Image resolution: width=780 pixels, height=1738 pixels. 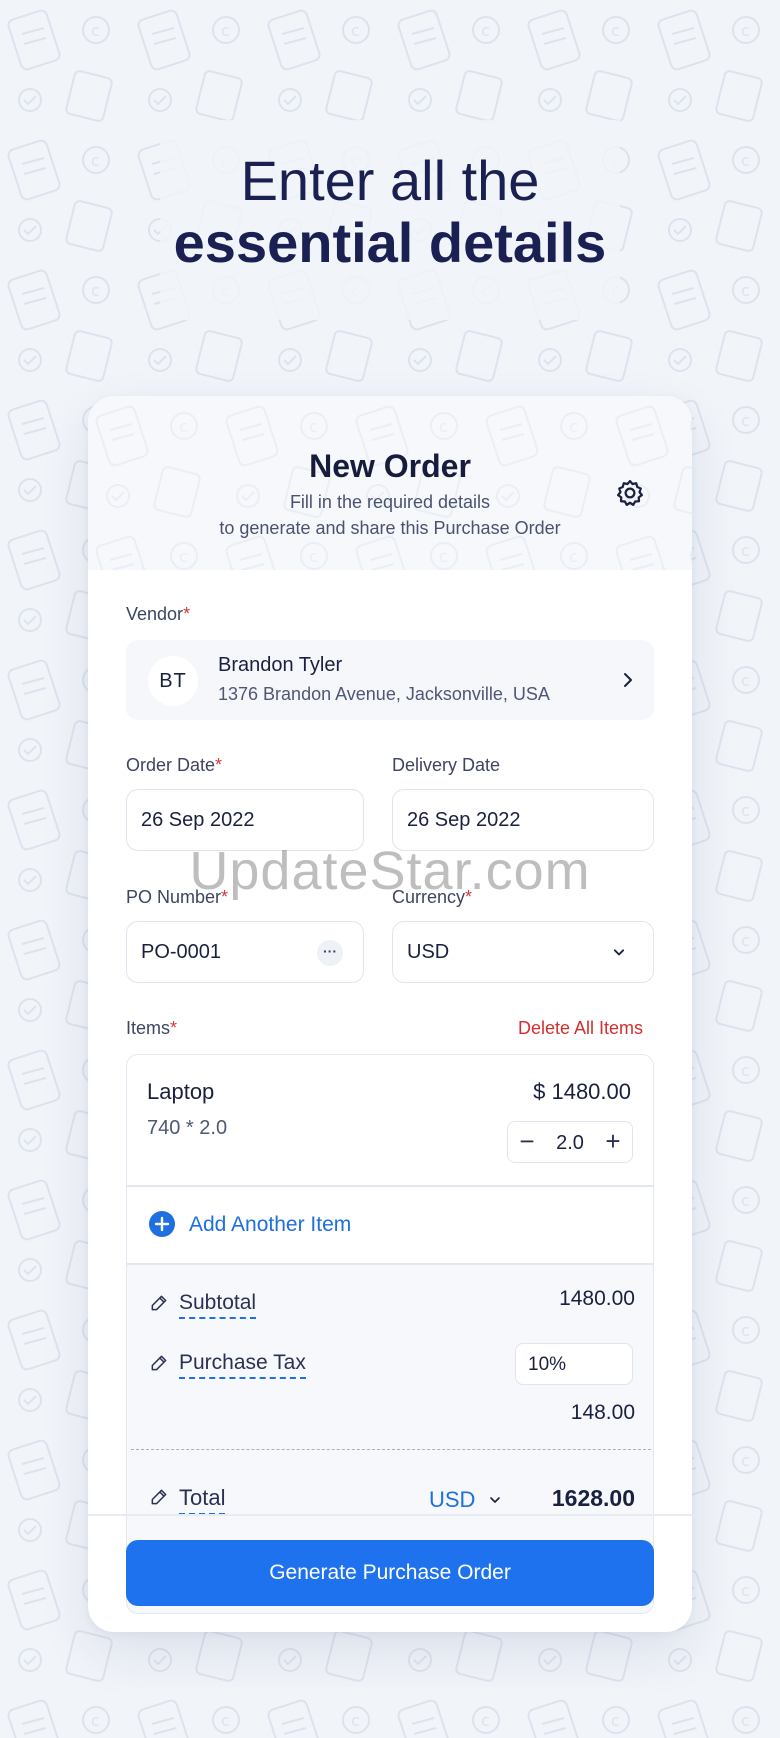 I want to click on dashed-divider, so click(x=391, y=1449).